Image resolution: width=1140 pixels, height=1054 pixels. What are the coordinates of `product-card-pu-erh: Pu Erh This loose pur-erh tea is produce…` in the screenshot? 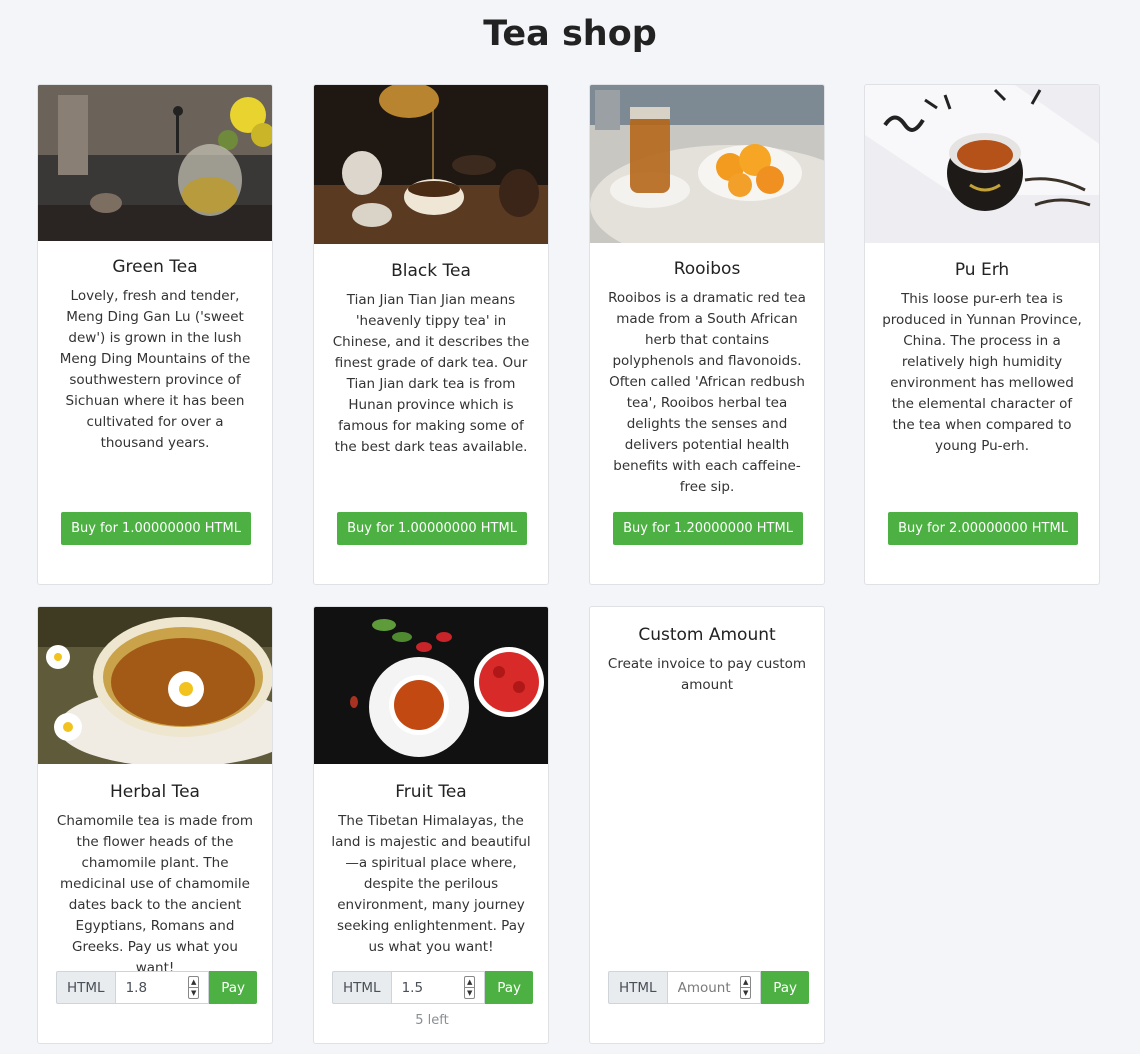 It's located at (982, 334).